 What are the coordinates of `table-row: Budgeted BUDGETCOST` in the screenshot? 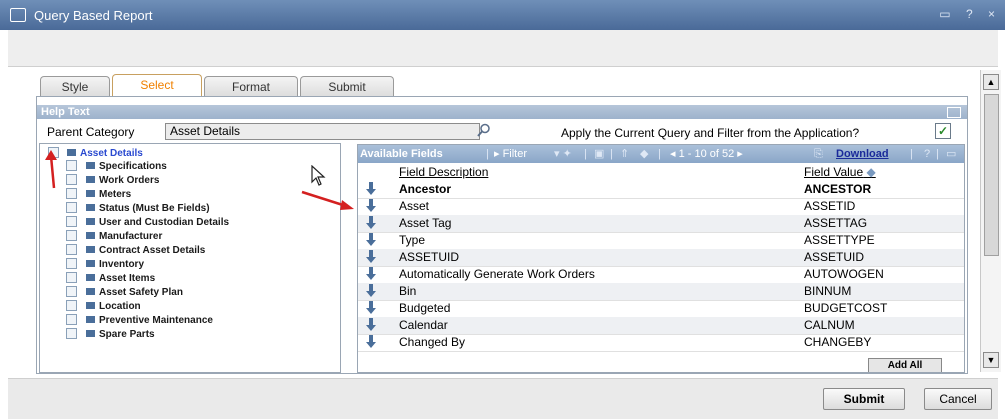 It's located at (661, 309).